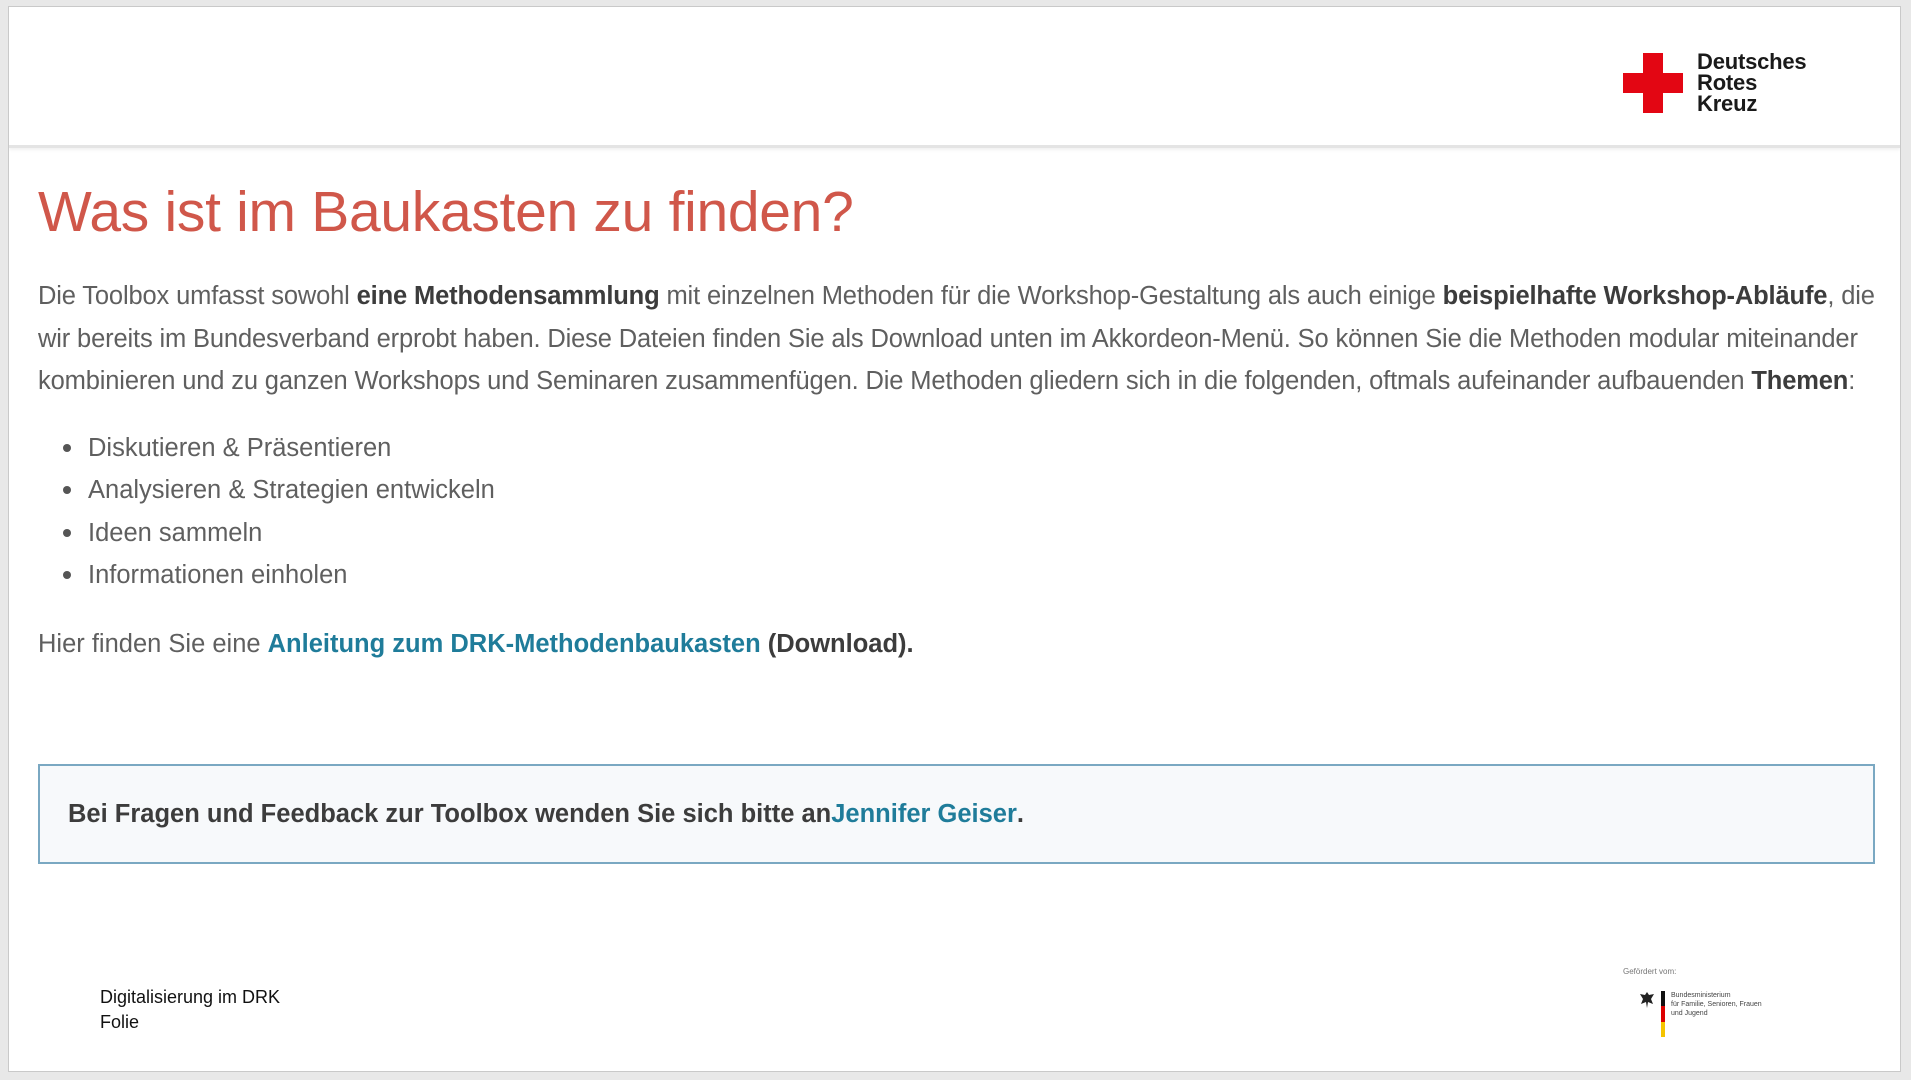  What do you see at coordinates (1752, 61) in the screenshot?
I see `logo-line-1: Deutsches` at bounding box center [1752, 61].